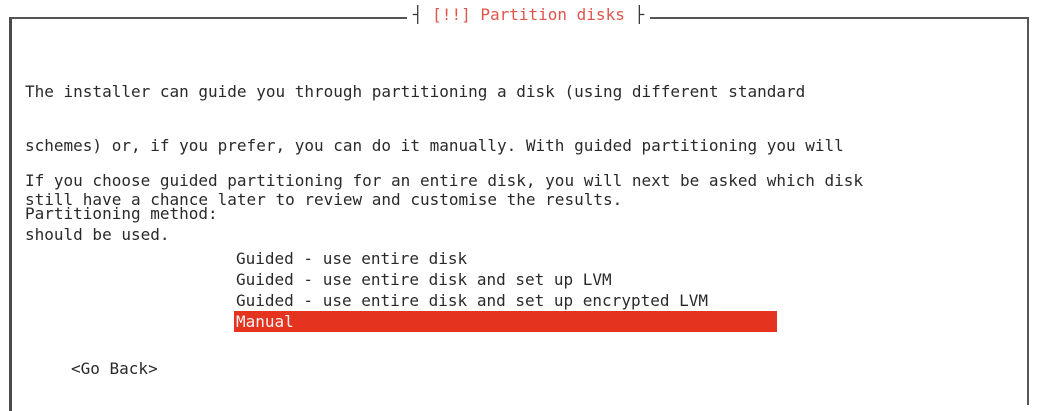 This screenshot has height=411, width=1039. I want to click on dialog-title: ┤ [!!] Partition disks ├, so click(528, 15).